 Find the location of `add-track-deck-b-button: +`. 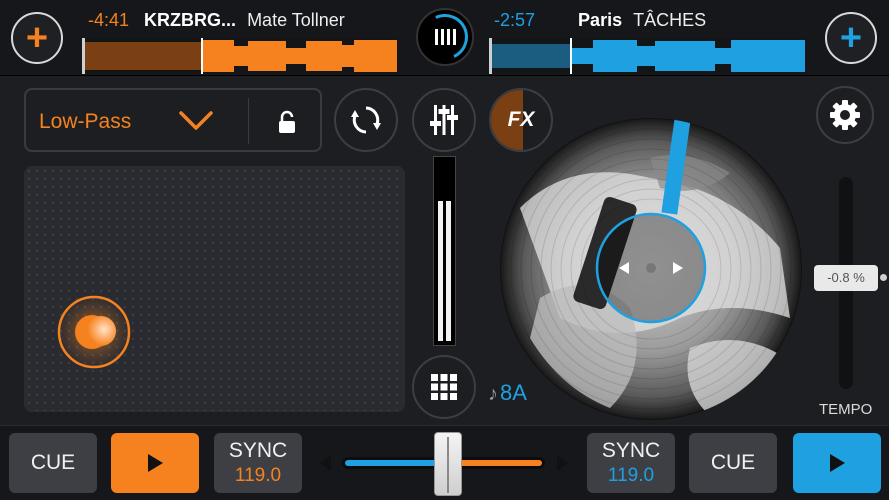

add-track-deck-b-button: + is located at coordinates (851, 38).